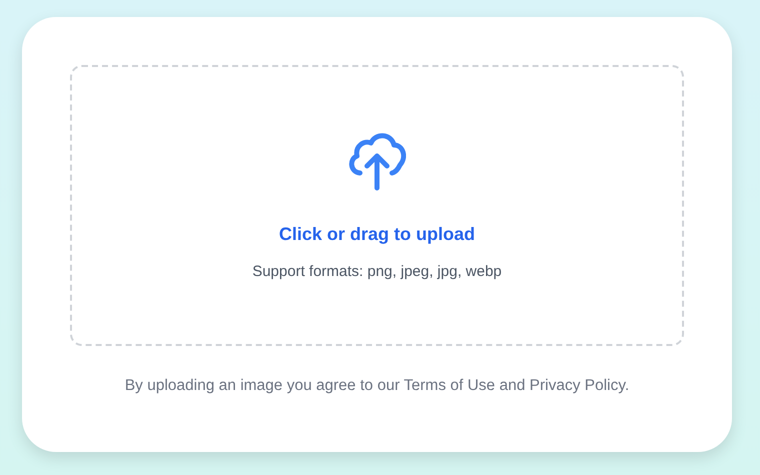 The height and width of the screenshot is (475, 760). What do you see at coordinates (376, 234) in the screenshot?
I see `upload-title: Click or drag to upload` at bounding box center [376, 234].